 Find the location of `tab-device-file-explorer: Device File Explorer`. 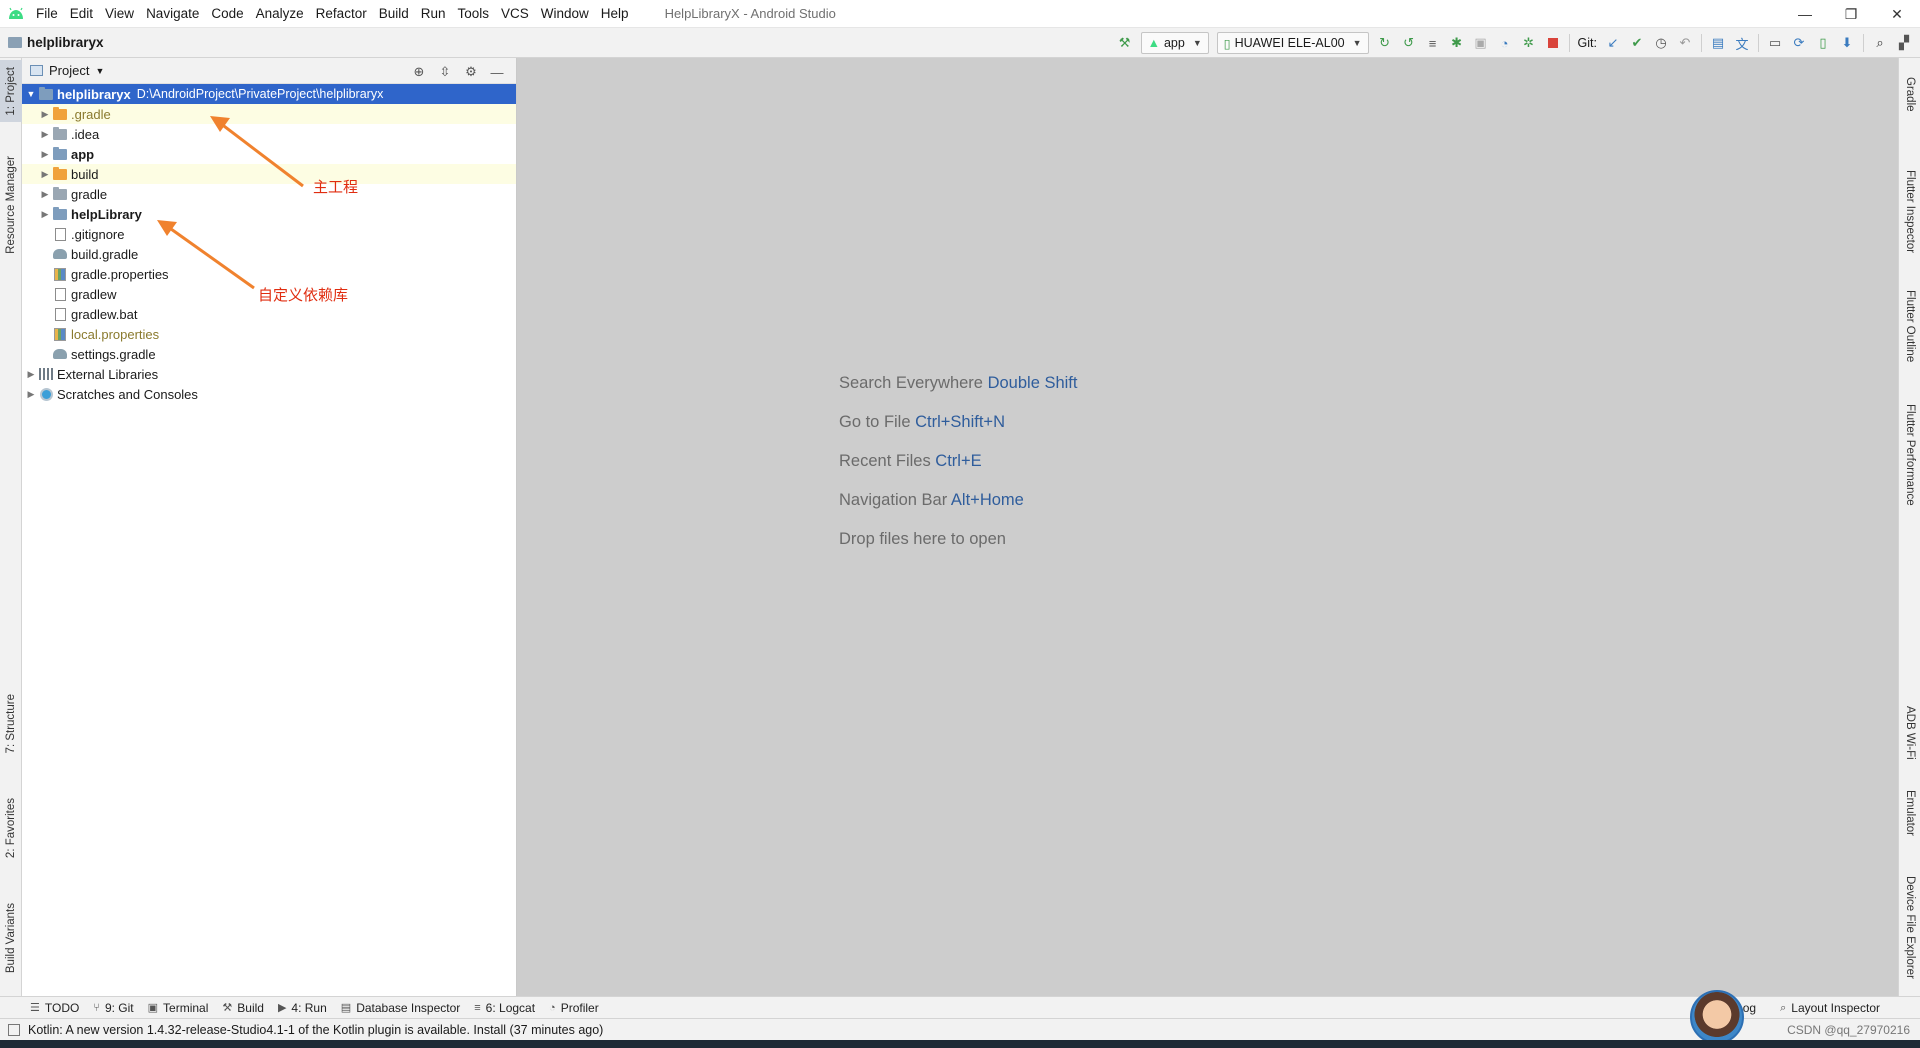

tab-device-file-explorer: Device File Explorer is located at coordinates (1909, 927).